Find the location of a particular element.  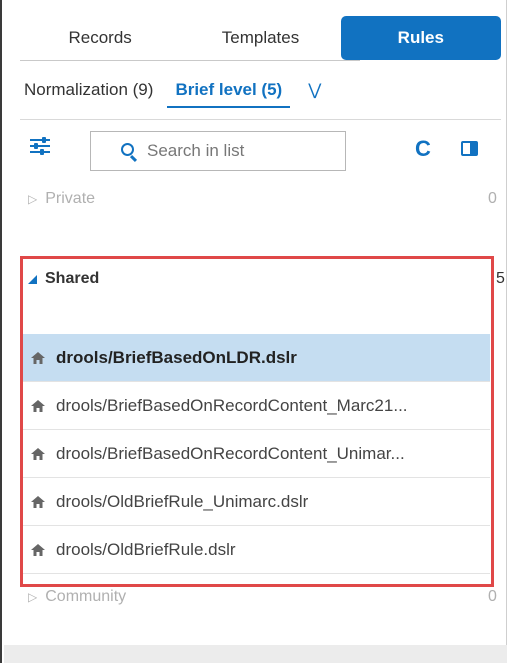

filter-sliders-icon is located at coordinates (41, 146).